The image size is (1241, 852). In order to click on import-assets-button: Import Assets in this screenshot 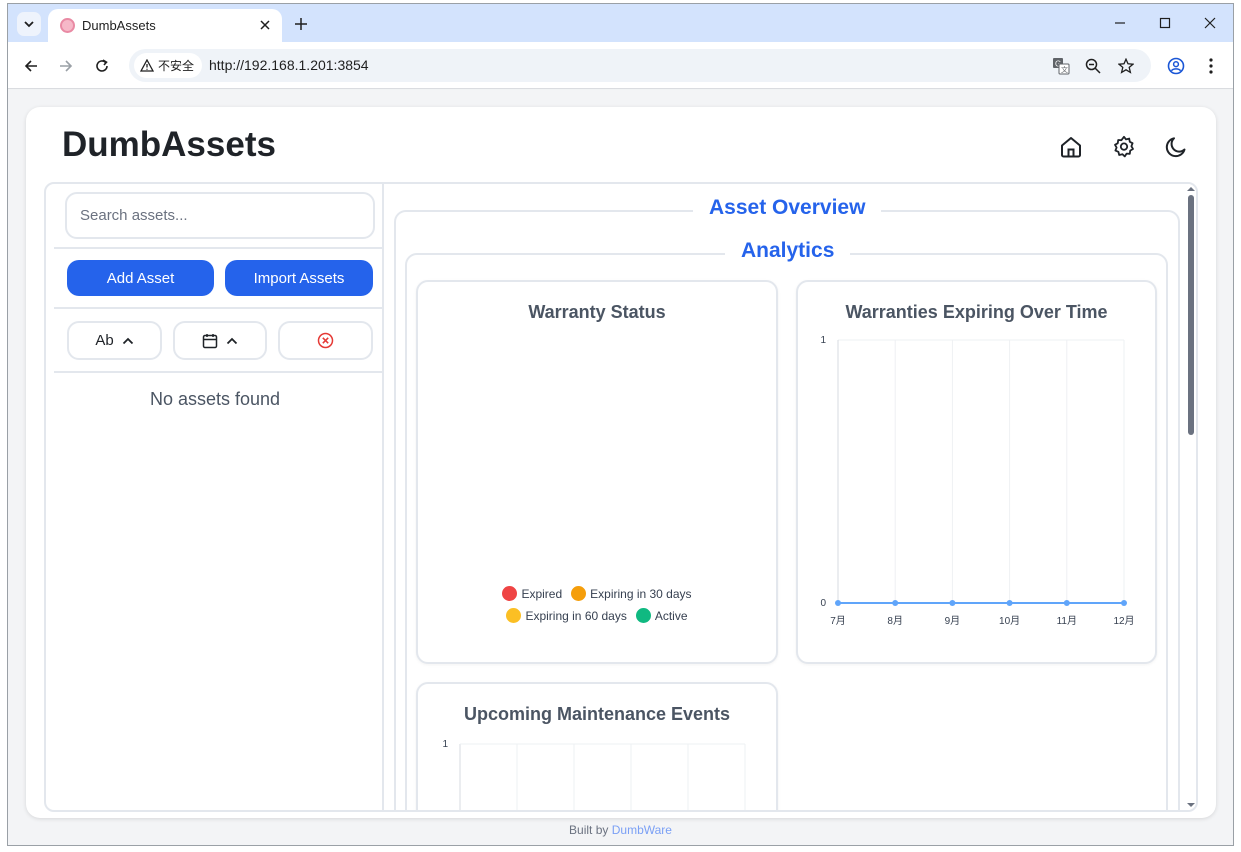, I will do `click(299, 278)`.